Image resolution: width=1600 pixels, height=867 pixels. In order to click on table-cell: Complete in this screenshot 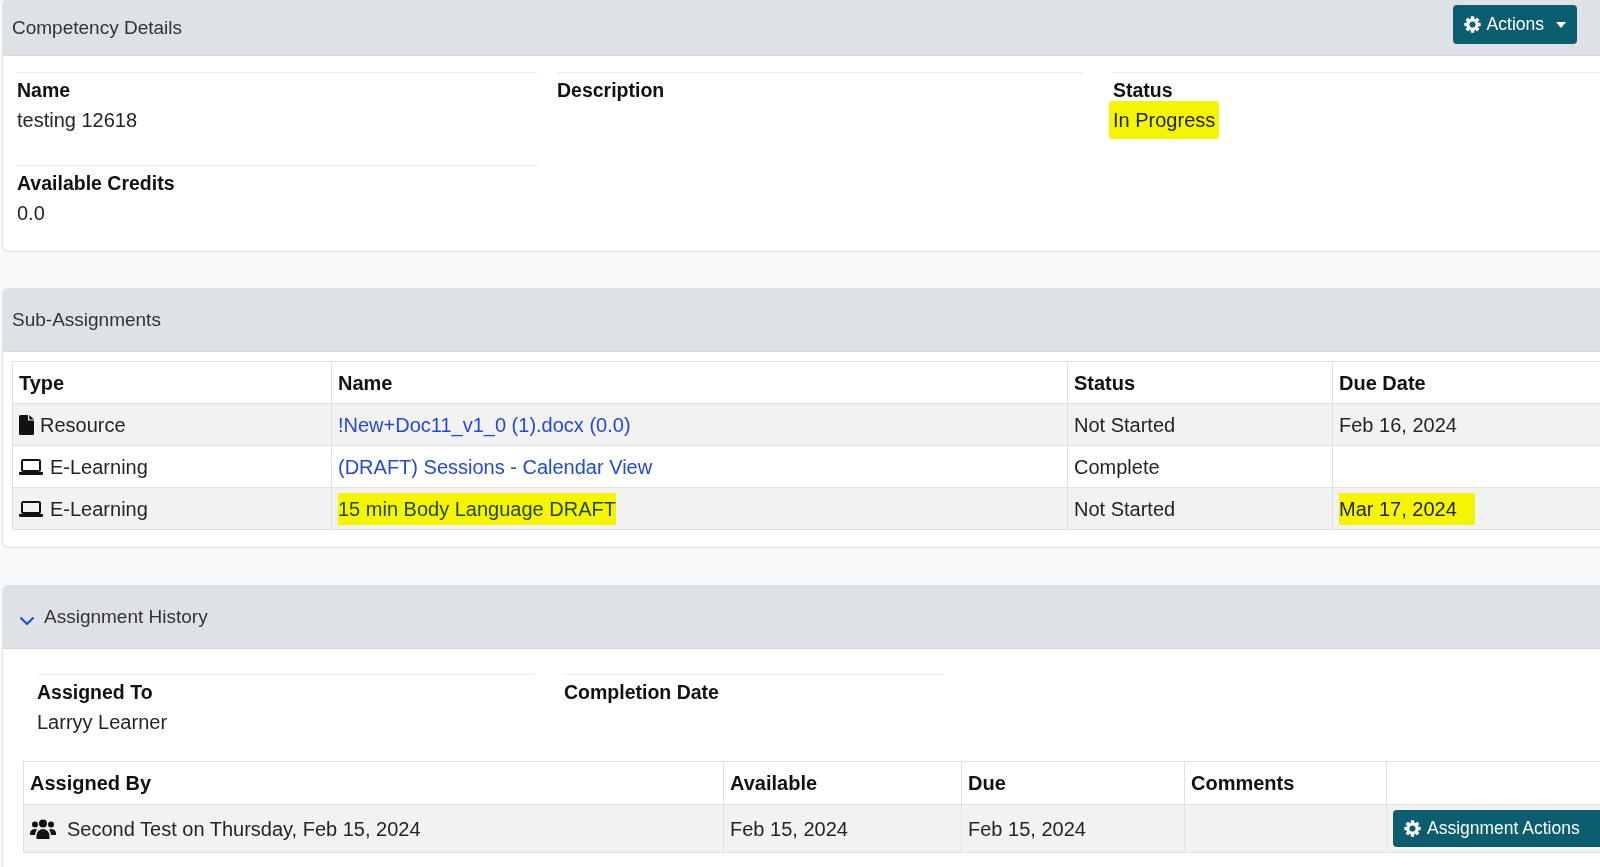, I will do `click(1200, 466)`.